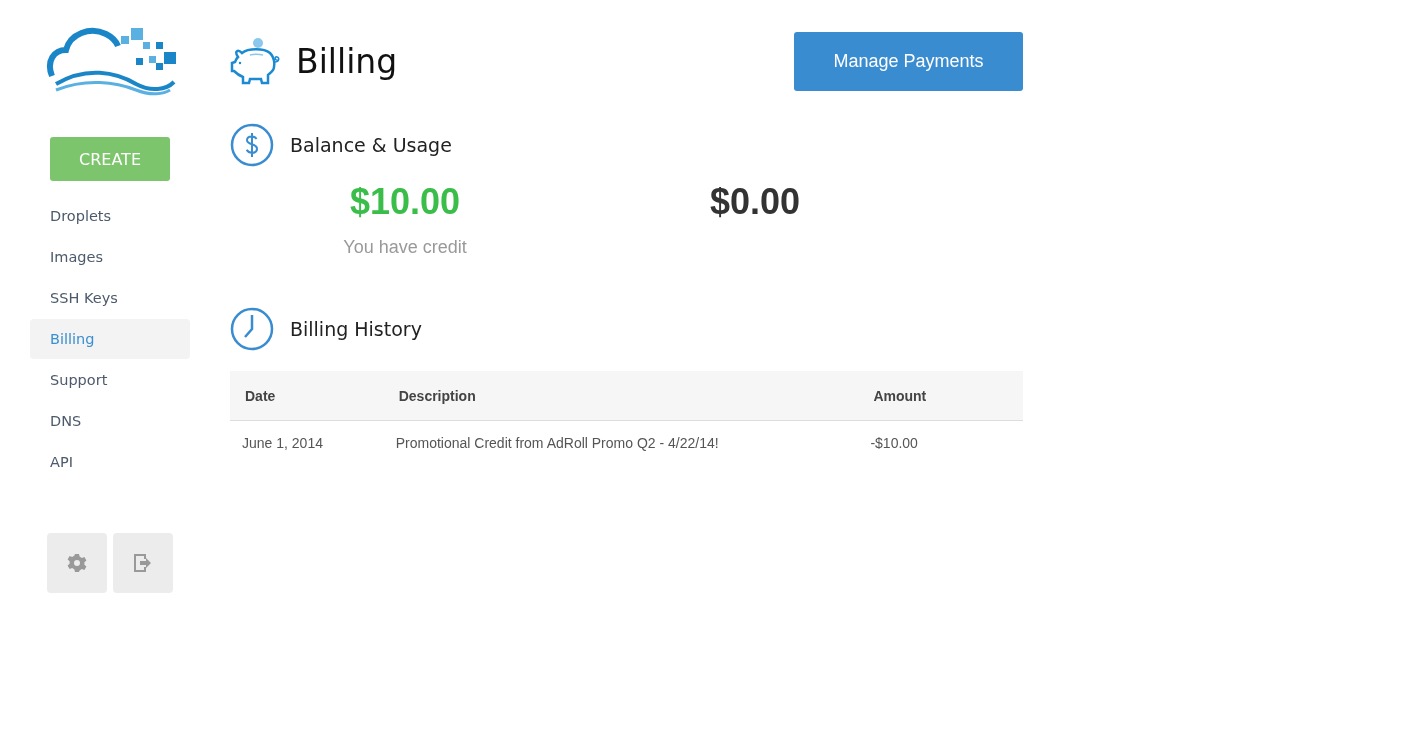 The image size is (1413, 739). Describe the element at coordinates (755, 202) in the screenshot. I see `balance-amount: $0.00` at that location.